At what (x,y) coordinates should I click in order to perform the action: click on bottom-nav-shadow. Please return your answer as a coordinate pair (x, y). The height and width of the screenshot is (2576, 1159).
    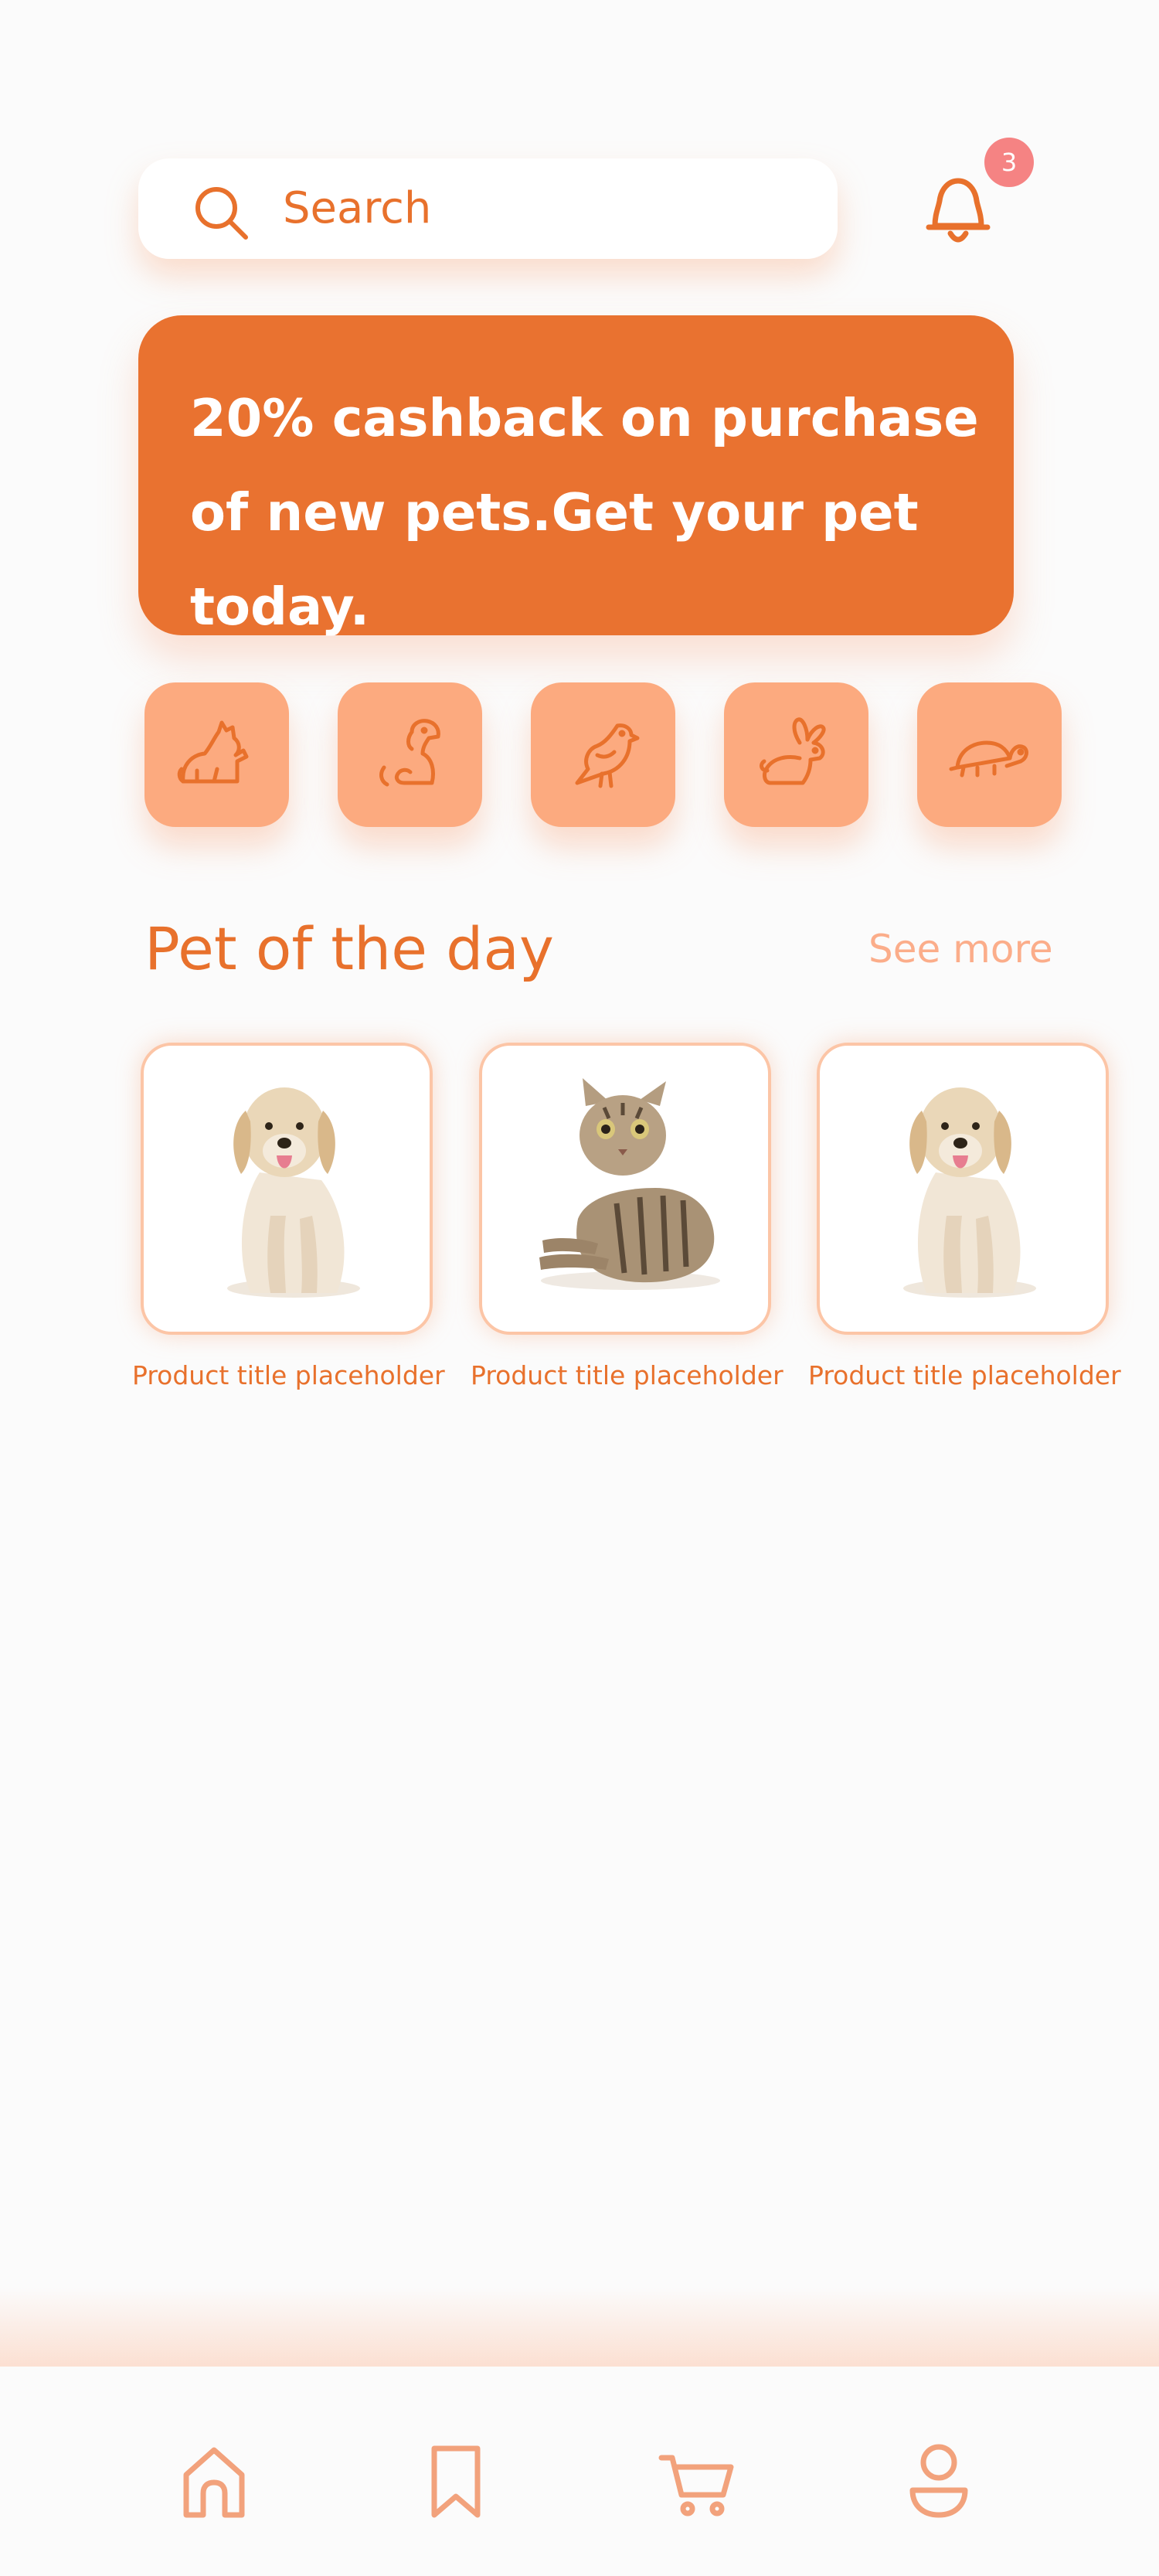
    Looking at the image, I should click on (579, 2327).